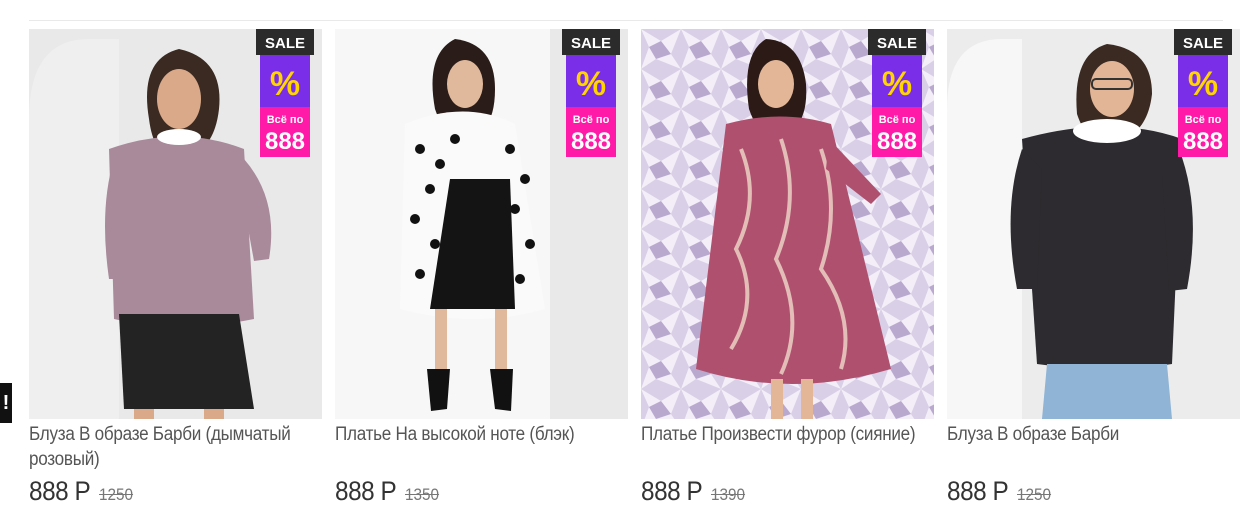 This screenshot has width=1253, height=515. Describe the element at coordinates (175, 448) in the screenshot. I see `product-name: Блуза В образе Барби (дымчатый розовый)` at that location.